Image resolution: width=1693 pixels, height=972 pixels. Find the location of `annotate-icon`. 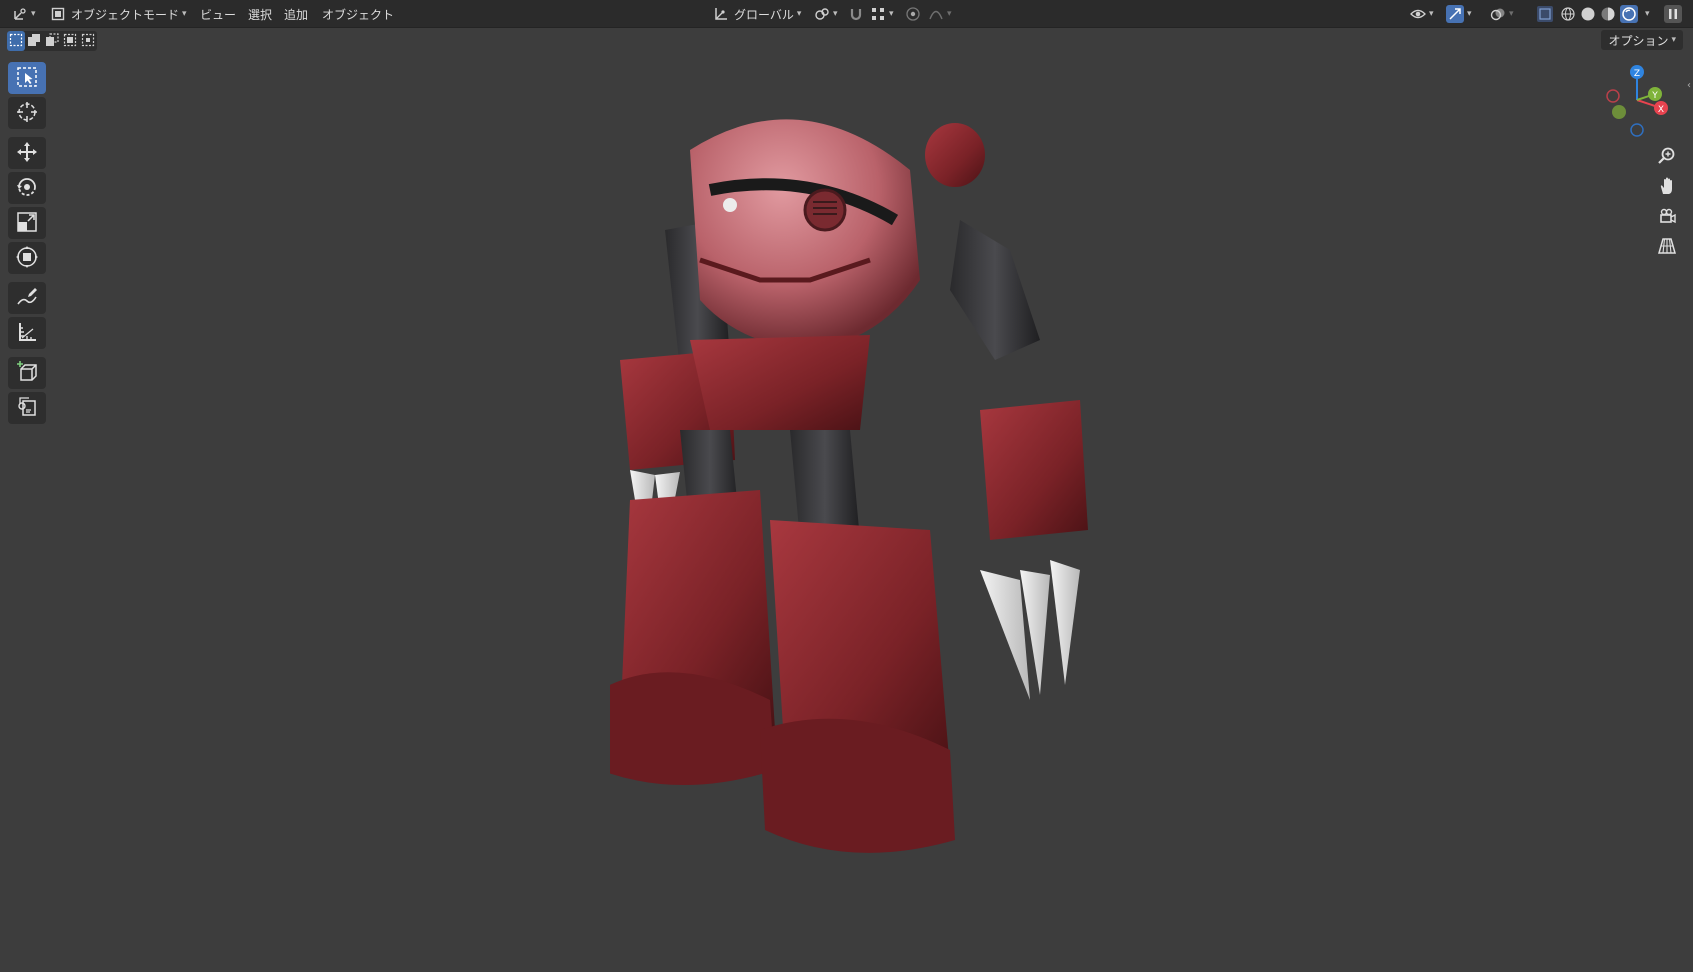

annotate-icon is located at coordinates (27, 298).